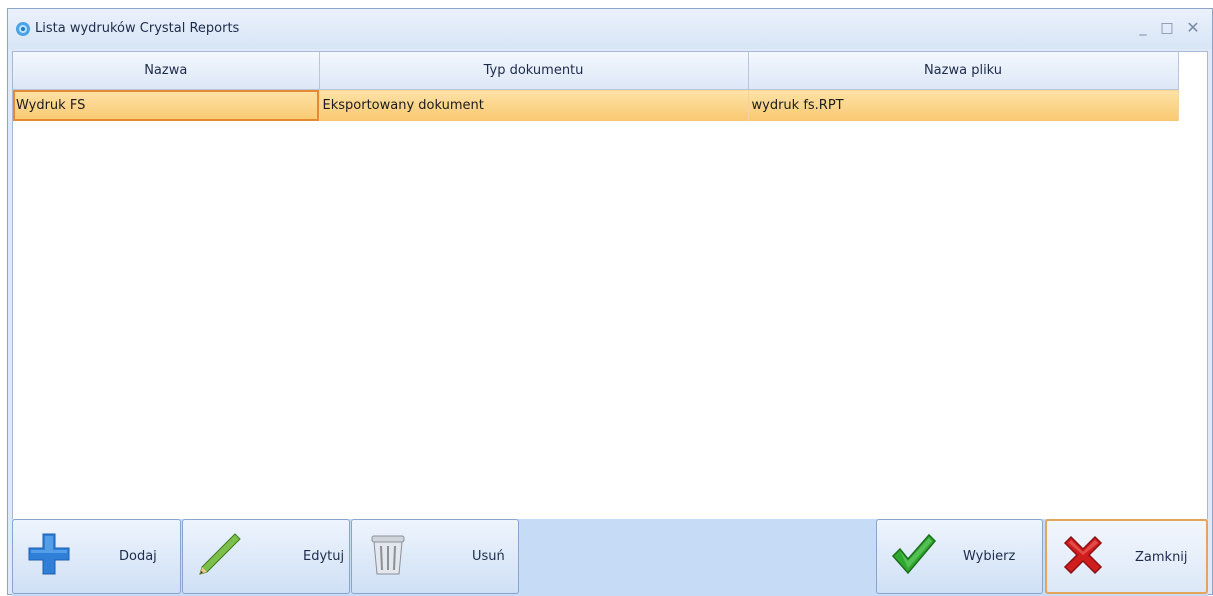 This screenshot has width=1213, height=596. I want to click on trash-icon, so click(388, 555).